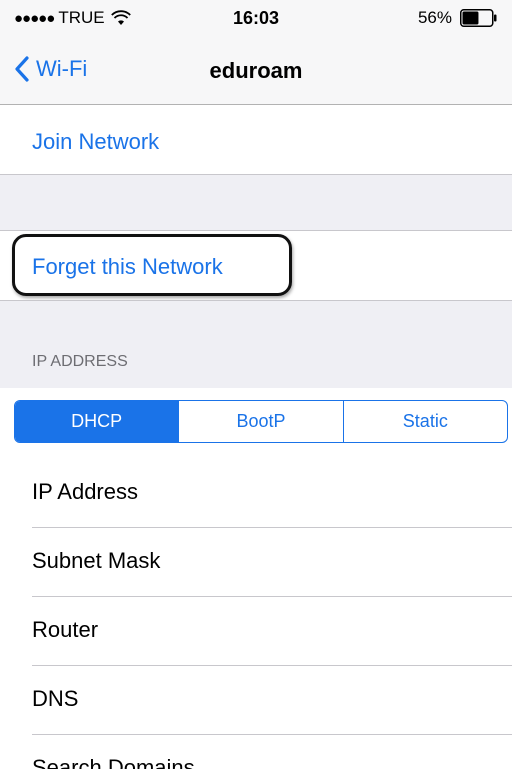  I want to click on ip-section-header-band: IP ADDRESS, so click(256, 344).